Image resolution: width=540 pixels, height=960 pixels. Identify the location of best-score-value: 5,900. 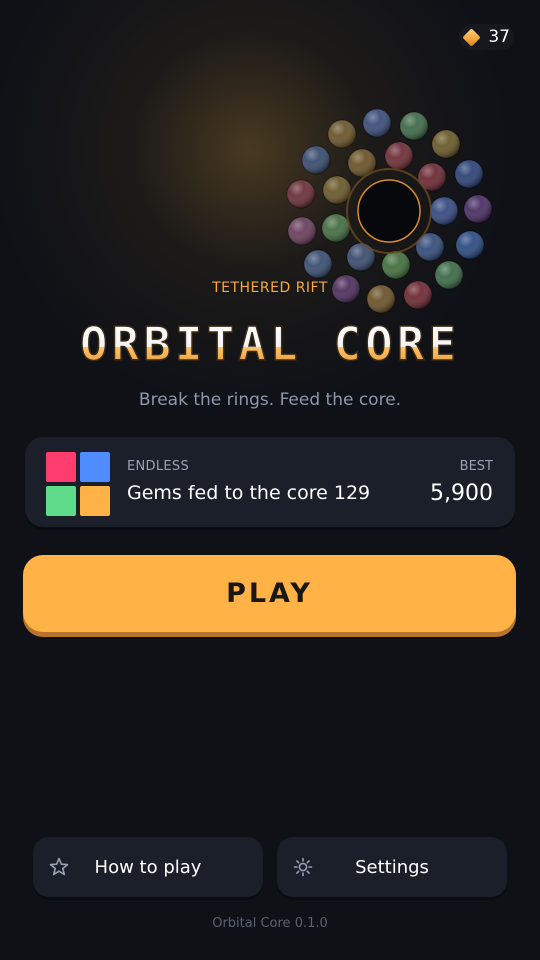
(461, 493).